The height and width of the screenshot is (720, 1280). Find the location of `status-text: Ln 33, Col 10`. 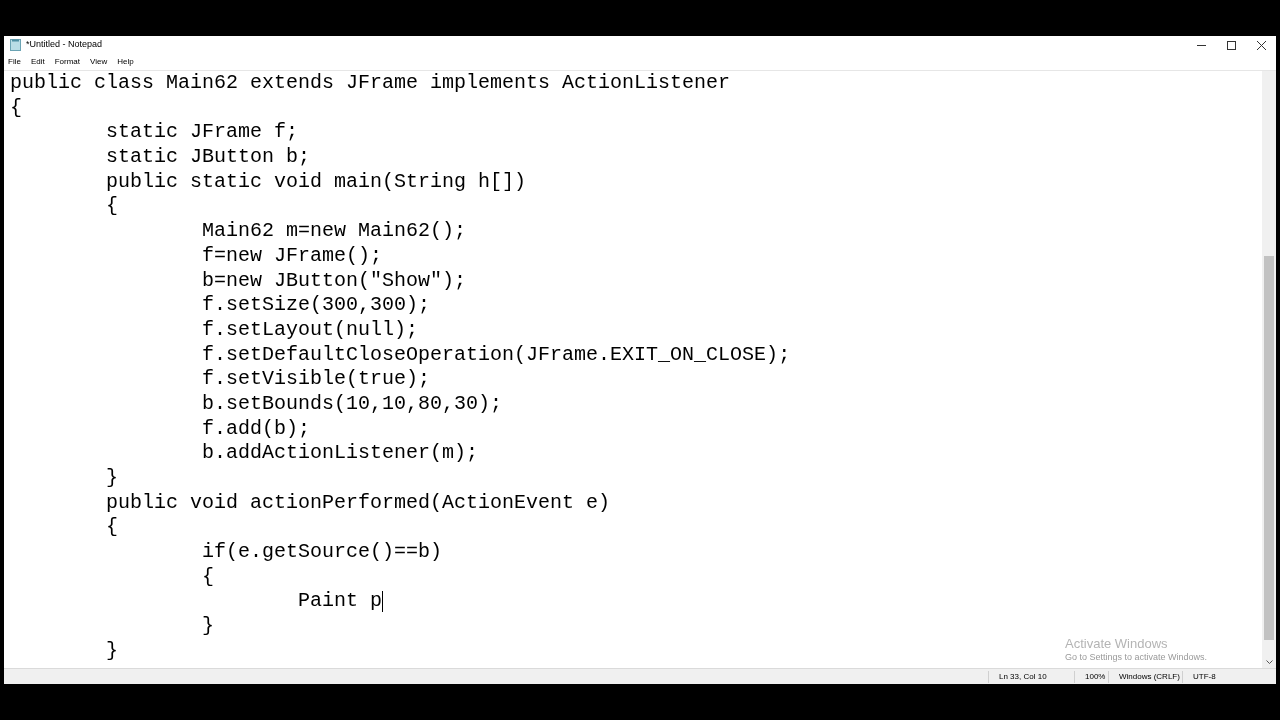

status-text: Ln 33, Col 10 is located at coordinates (1031, 676).